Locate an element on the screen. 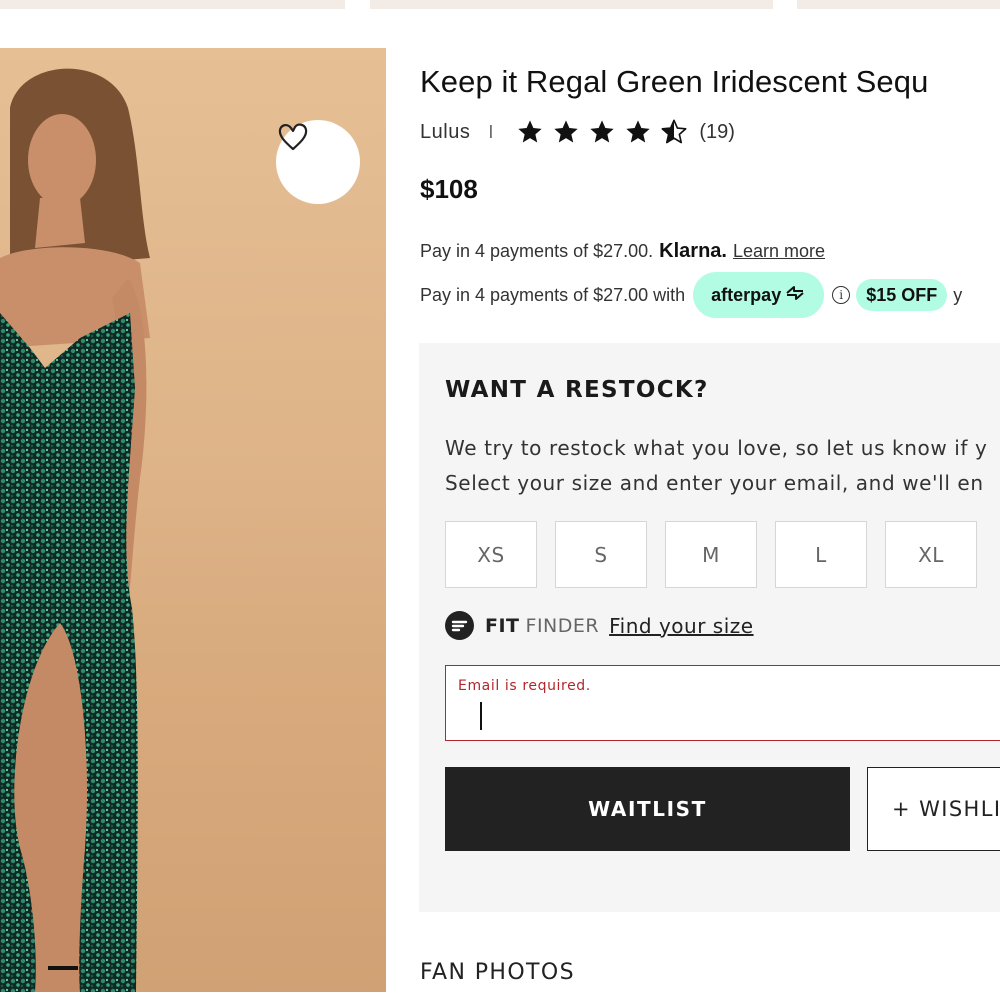 This screenshot has height=1000, width=1000. email-field: Email is required. is located at coordinates (722, 703).